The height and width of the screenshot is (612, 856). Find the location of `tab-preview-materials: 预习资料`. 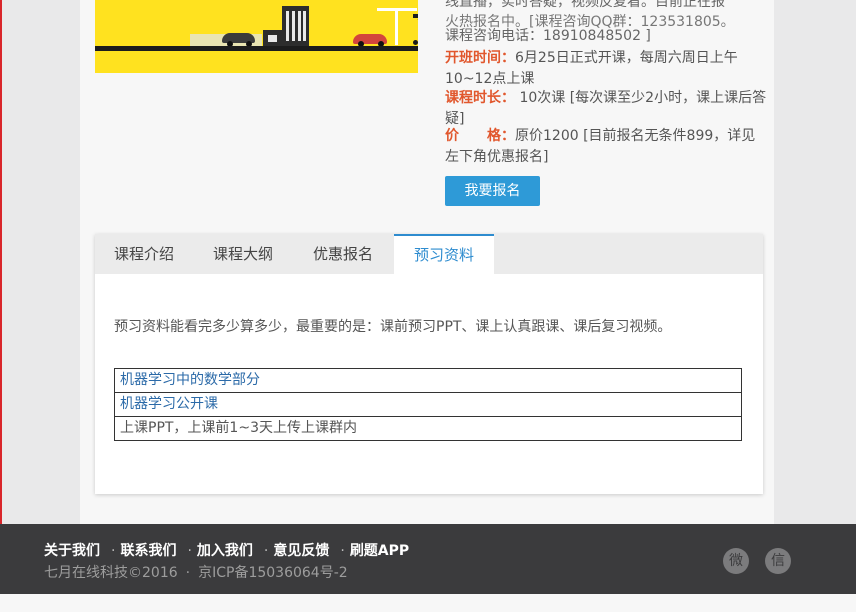

tab-preview-materials: 预习资料 is located at coordinates (444, 254).